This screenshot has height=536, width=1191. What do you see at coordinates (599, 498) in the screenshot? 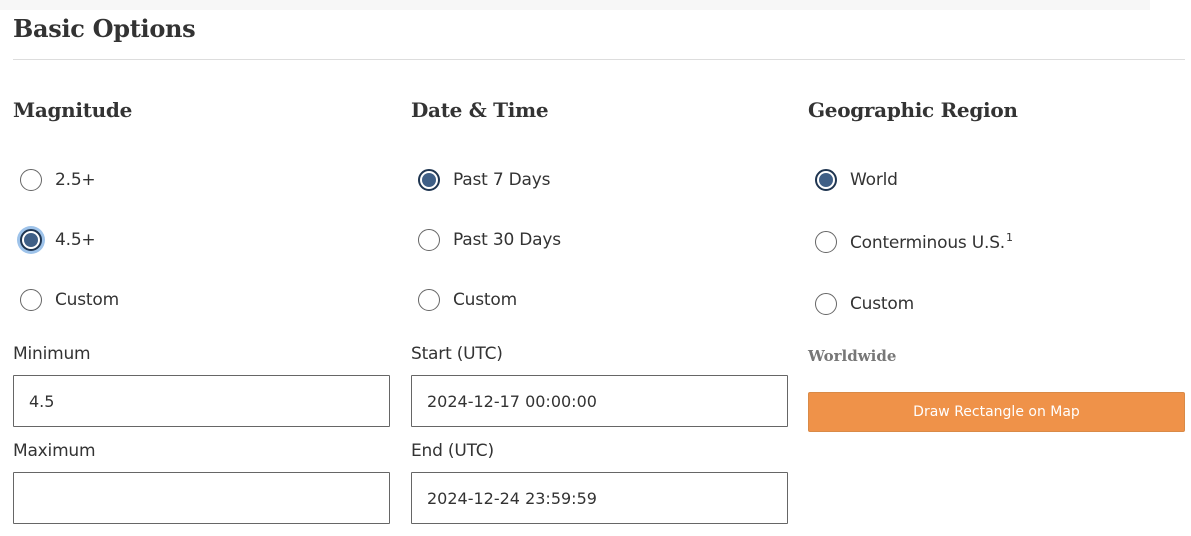
I see `end-utc-input` at bounding box center [599, 498].